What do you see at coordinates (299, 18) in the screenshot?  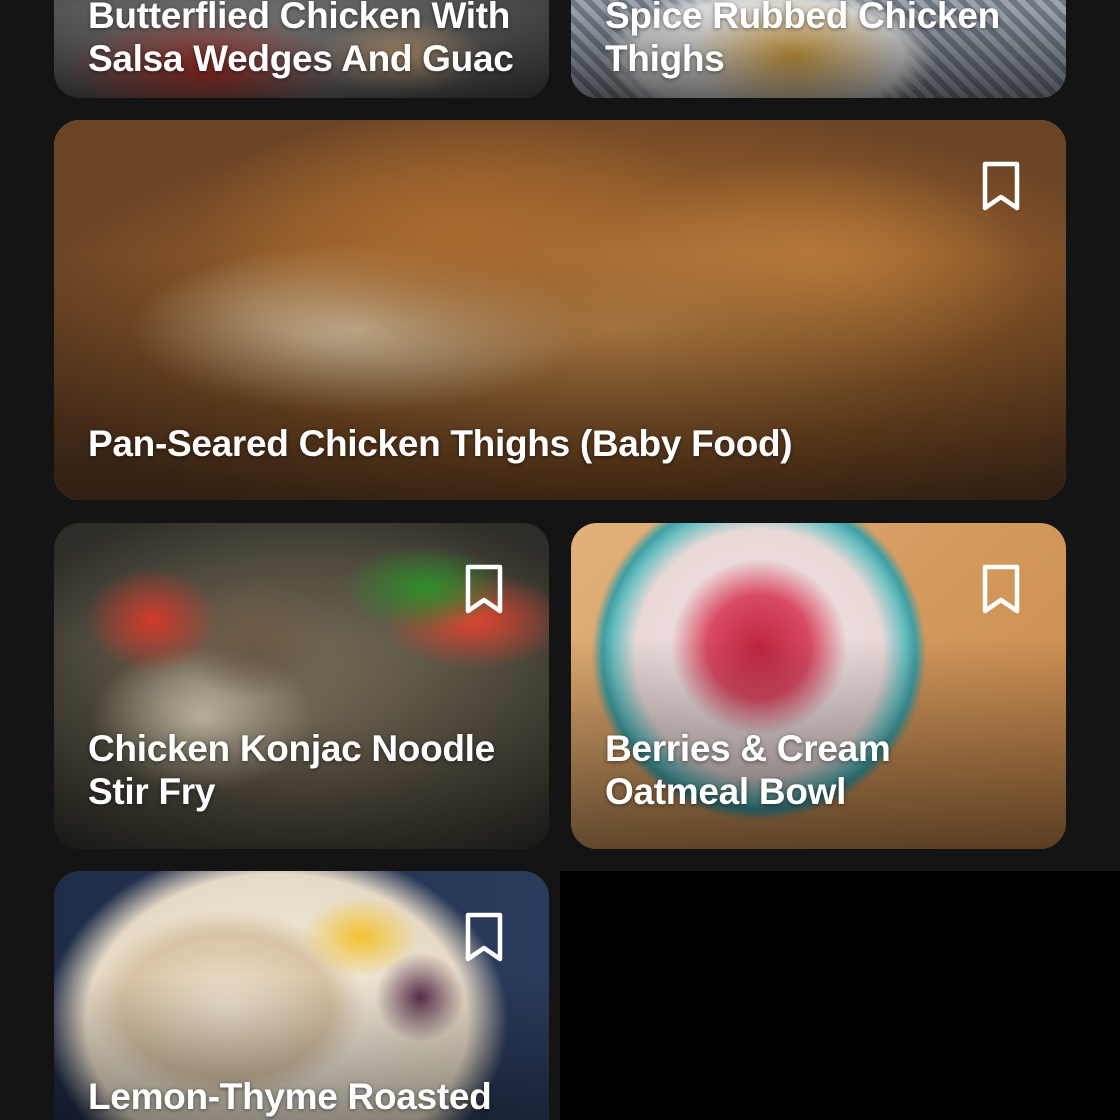 I see `recipe-title-line: Butterflied Chicken With` at bounding box center [299, 18].